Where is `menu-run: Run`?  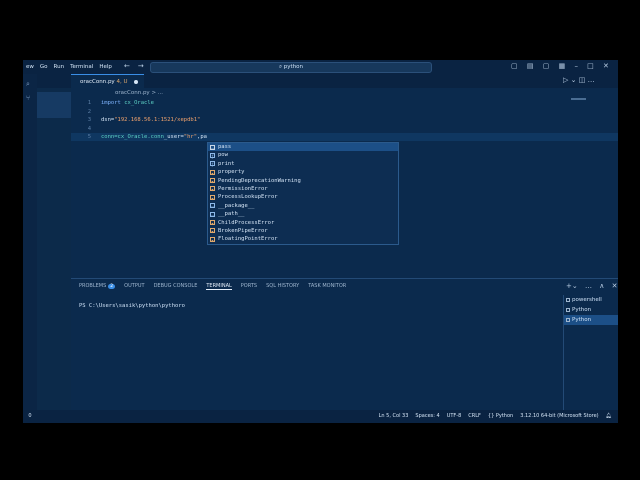
menu-run: Run is located at coordinates (59, 67).